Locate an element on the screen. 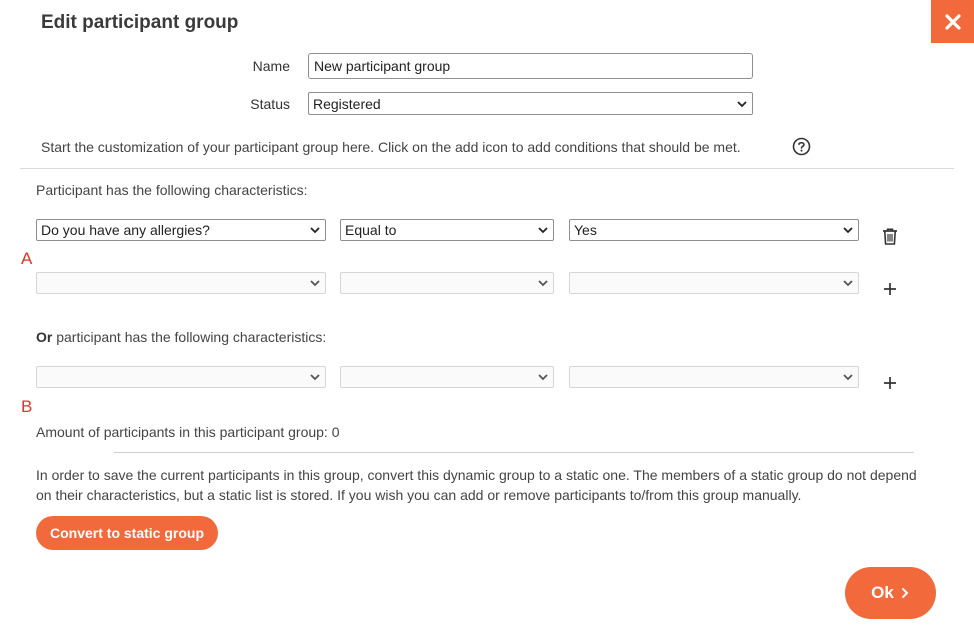 This screenshot has width=974, height=631. dialog-title: Edit participant group is located at coordinates (140, 22).